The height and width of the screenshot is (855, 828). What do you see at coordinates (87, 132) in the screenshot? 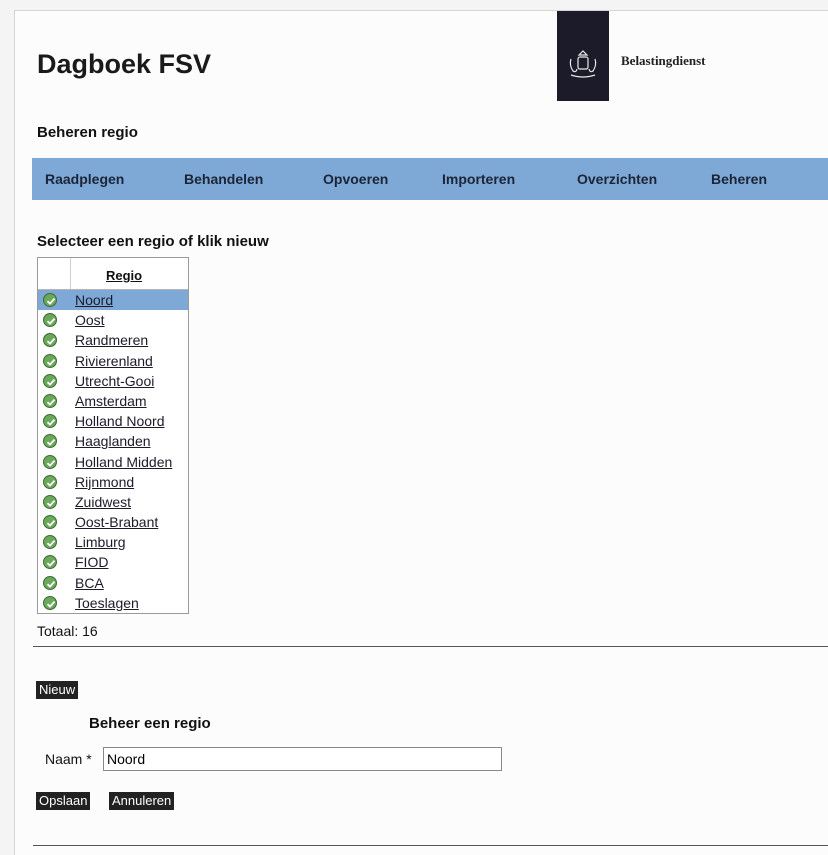
I see `section-title: Beheren regio` at bounding box center [87, 132].